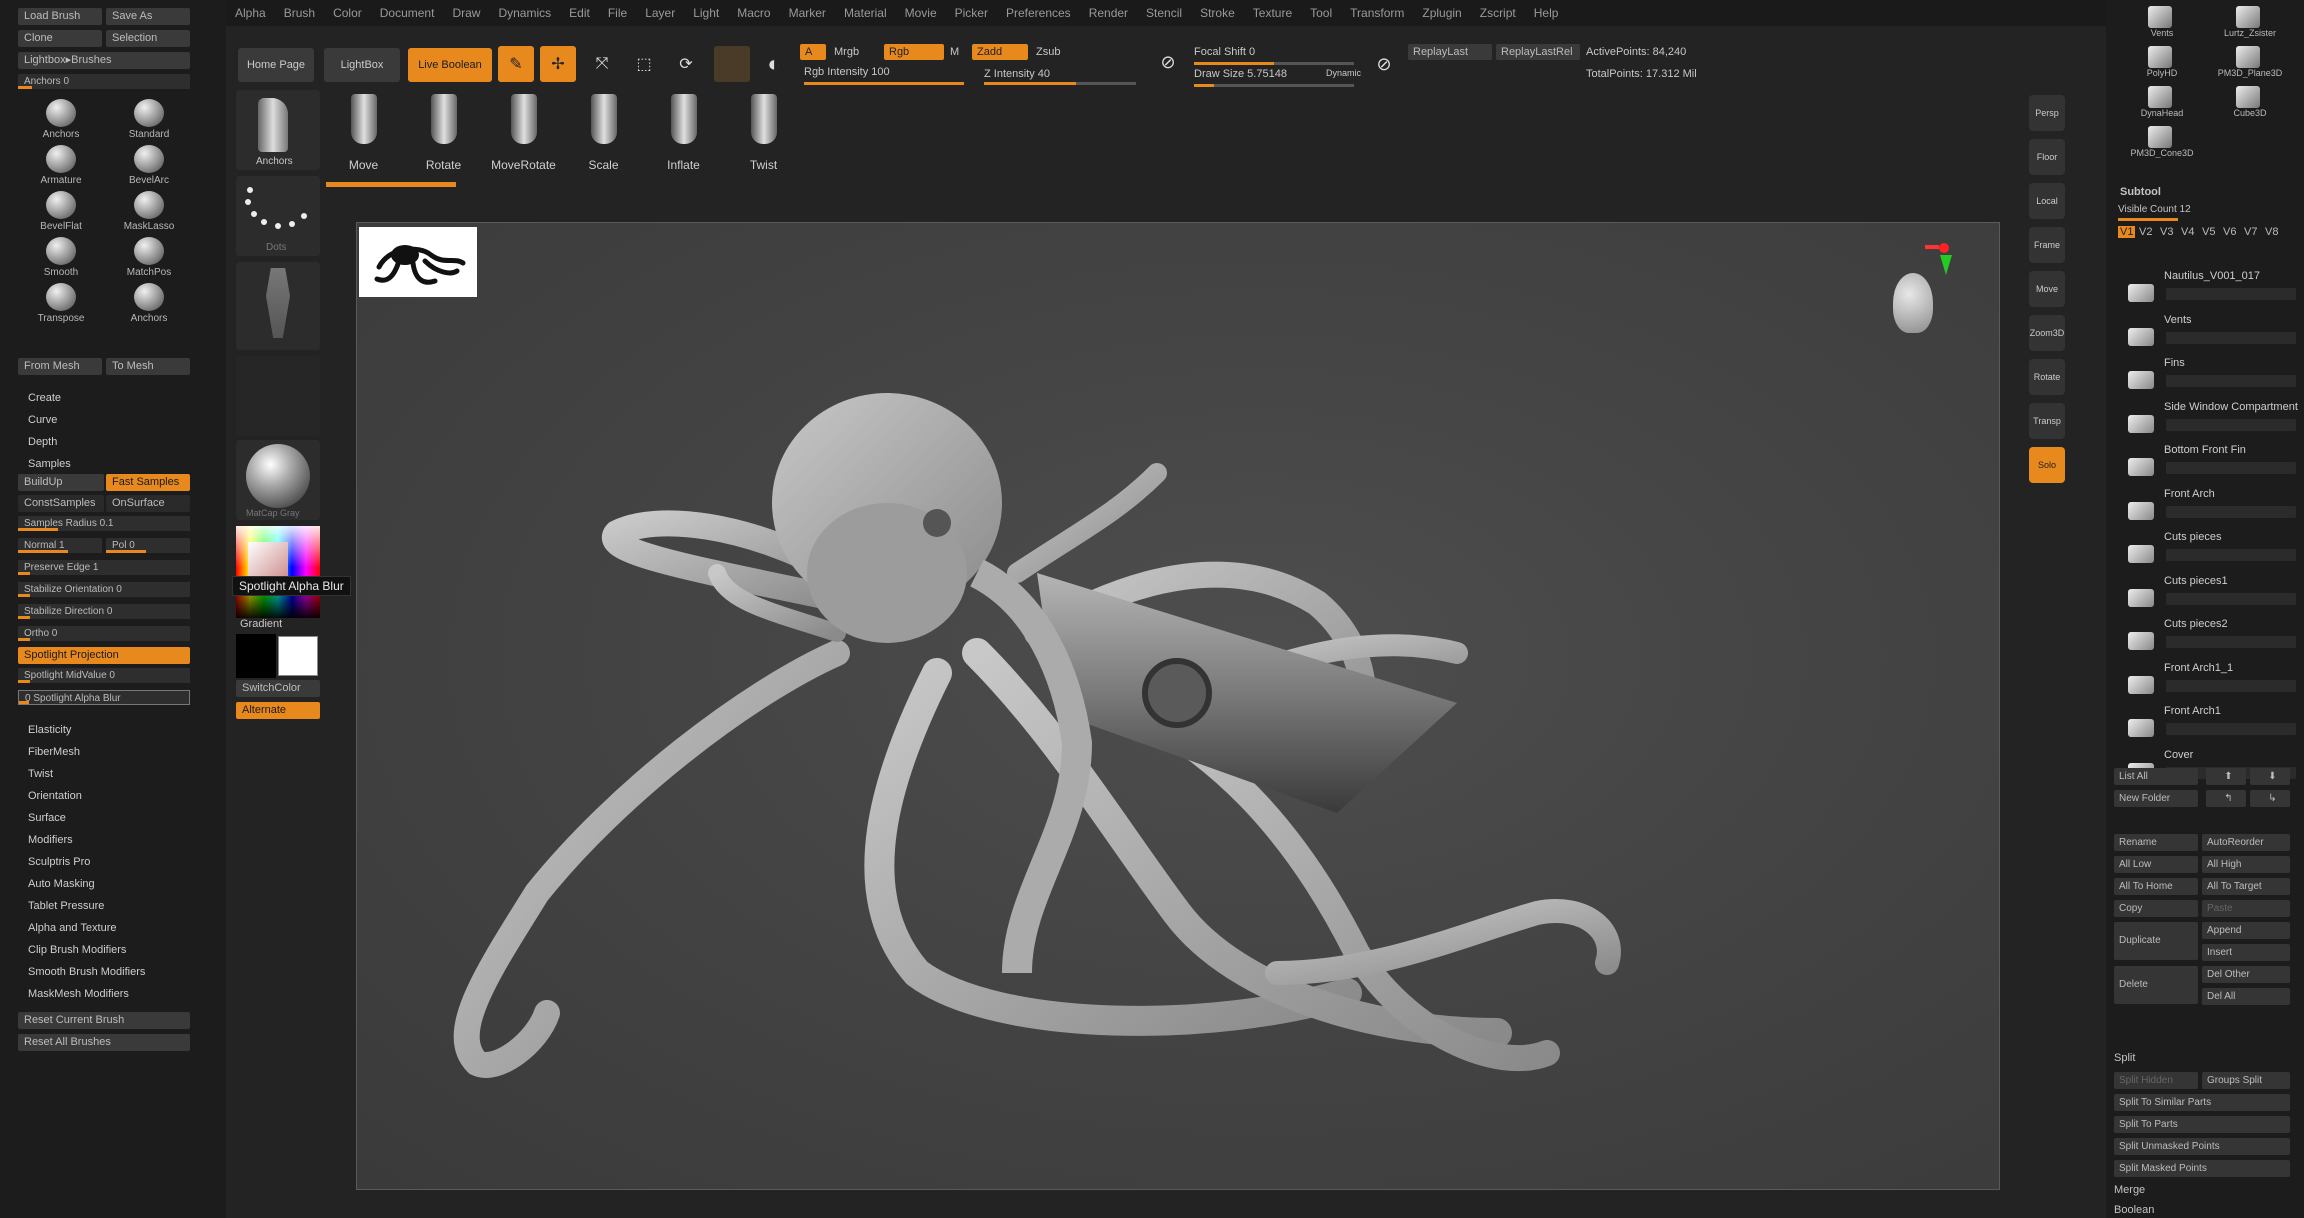 This screenshot has width=2304, height=1218. What do you see at coordinates (2162, 63) in the screenshot?
I see `tool-polyhd: PolyHD` at bounding box center [2162, 63].